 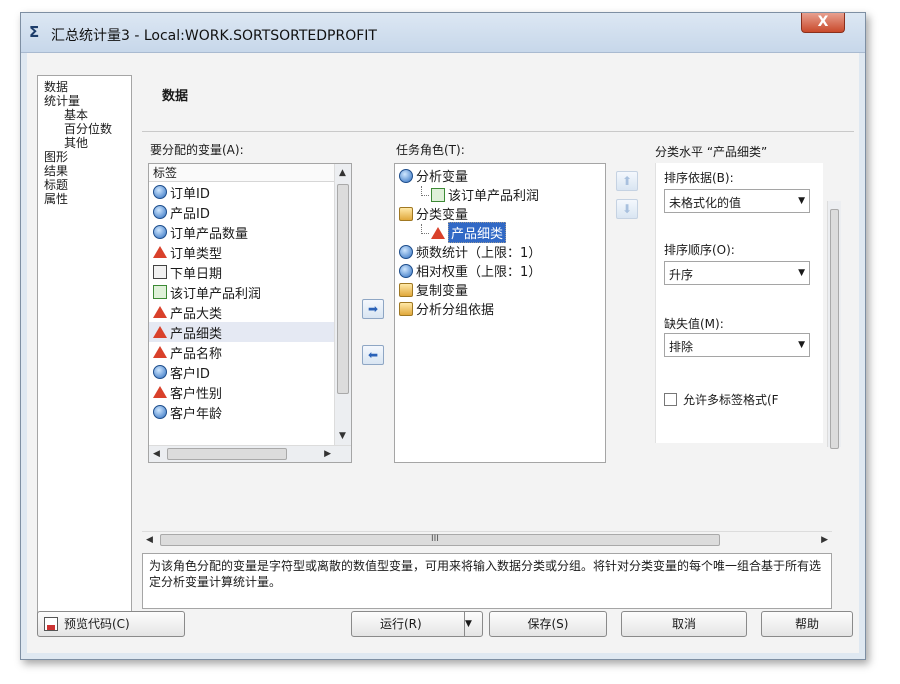 What do you see at coordinates (500, 232) in the screenshot?
I see `tree-item: 产品细类` at bounding box center [500, 232].